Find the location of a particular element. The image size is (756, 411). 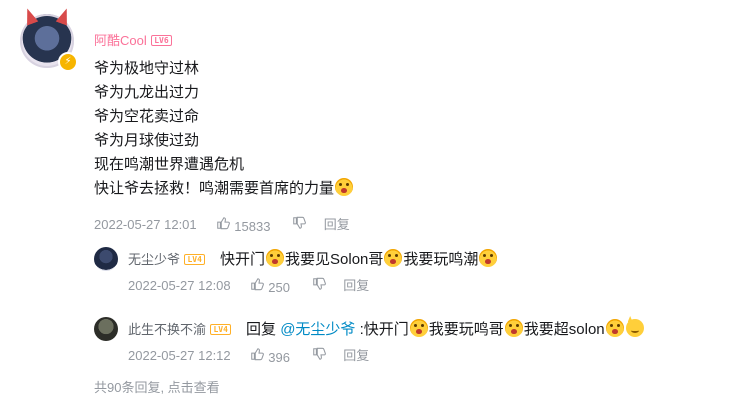

level-badge: LV6 is located at coordinates (161, 41).